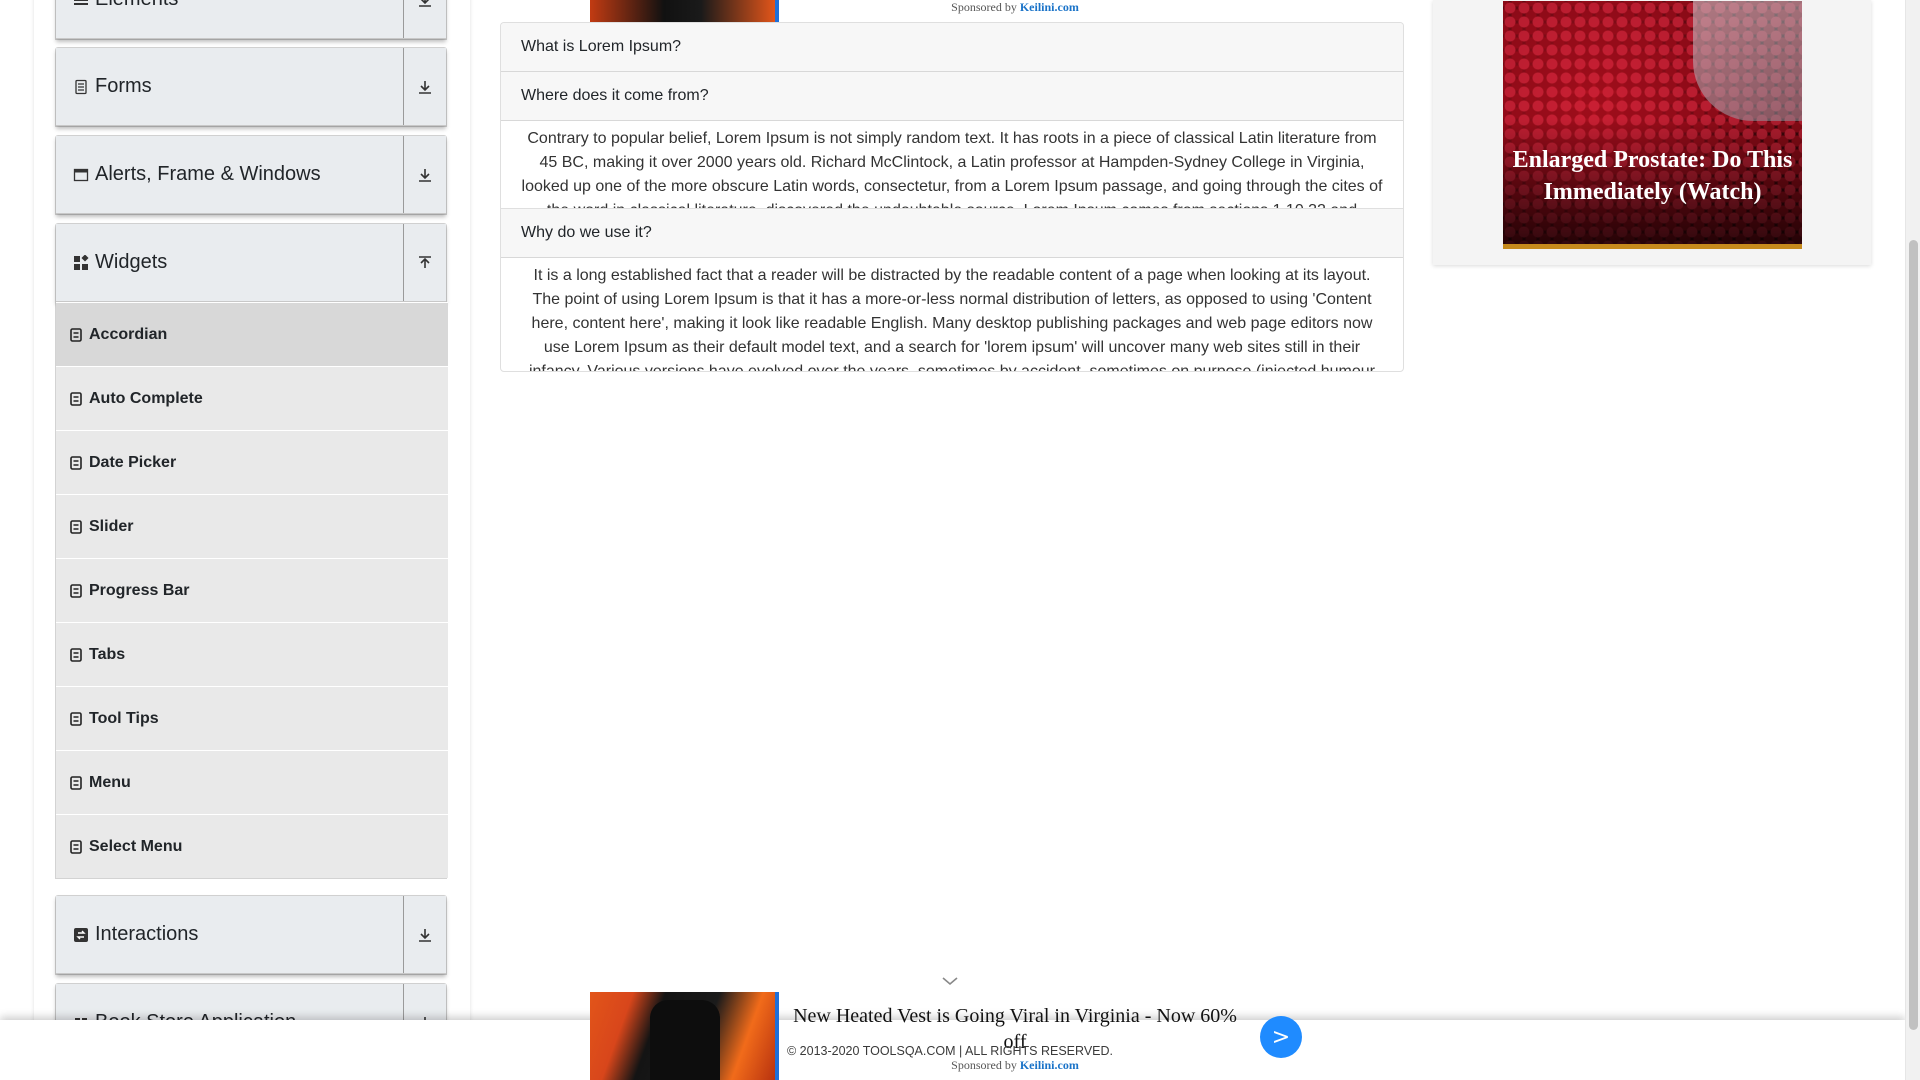  Describe the element at coordinates (1015, 1065) in the screenshot. I see `bottom-ad-sponsor: Sponsored by Keilini.com` at that location.